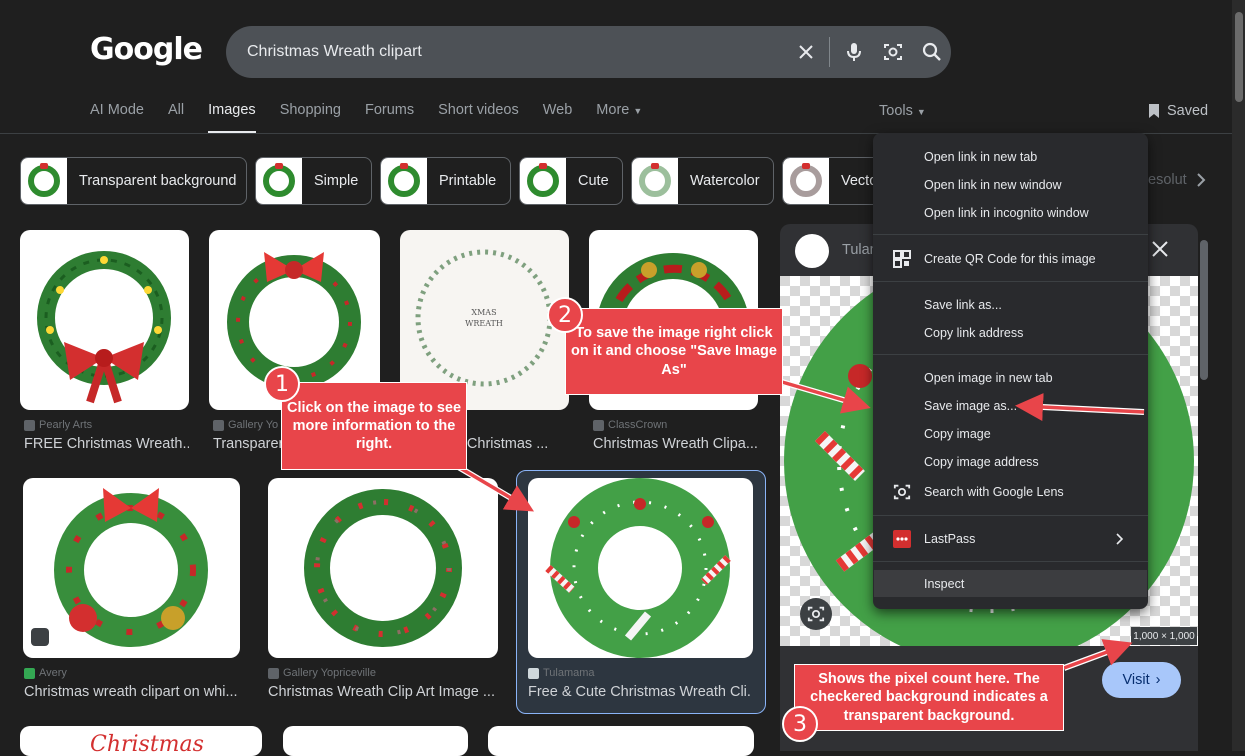 This screenshot has height=756, width=1245. What do you see at coordinates (800, 724) in the screenshot?
I see `callout-number-3: 3` at bounding box center [800, 724].